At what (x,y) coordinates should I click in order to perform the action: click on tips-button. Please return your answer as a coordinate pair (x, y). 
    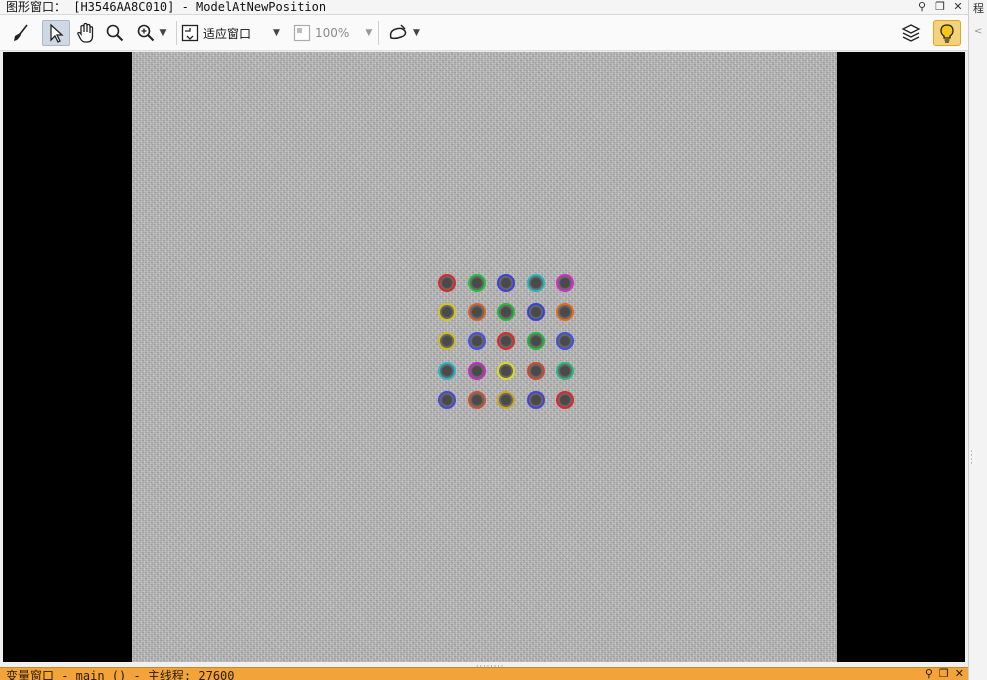
    Looking at the image, I should click on (947, 33).